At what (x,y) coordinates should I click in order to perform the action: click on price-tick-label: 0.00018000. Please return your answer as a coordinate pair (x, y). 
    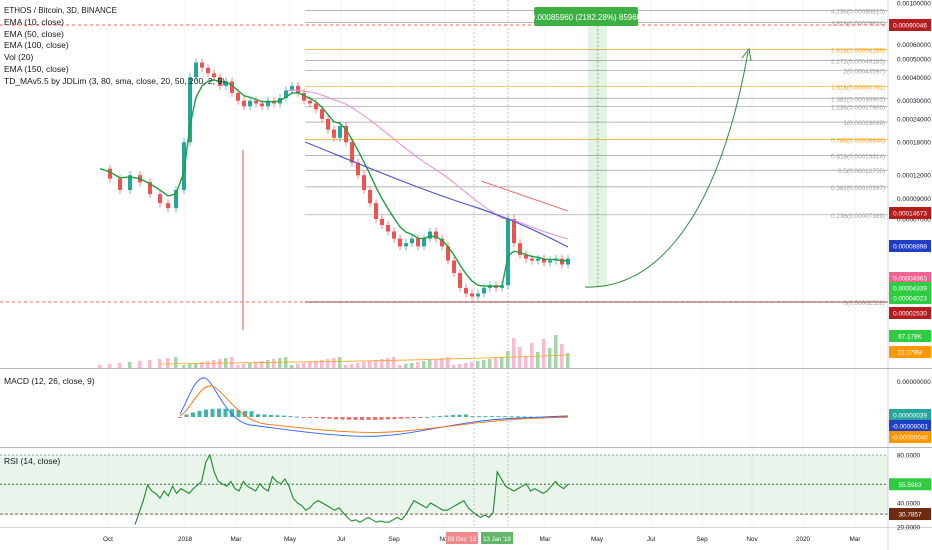
    Looking at the image, I should click on (914, 143).